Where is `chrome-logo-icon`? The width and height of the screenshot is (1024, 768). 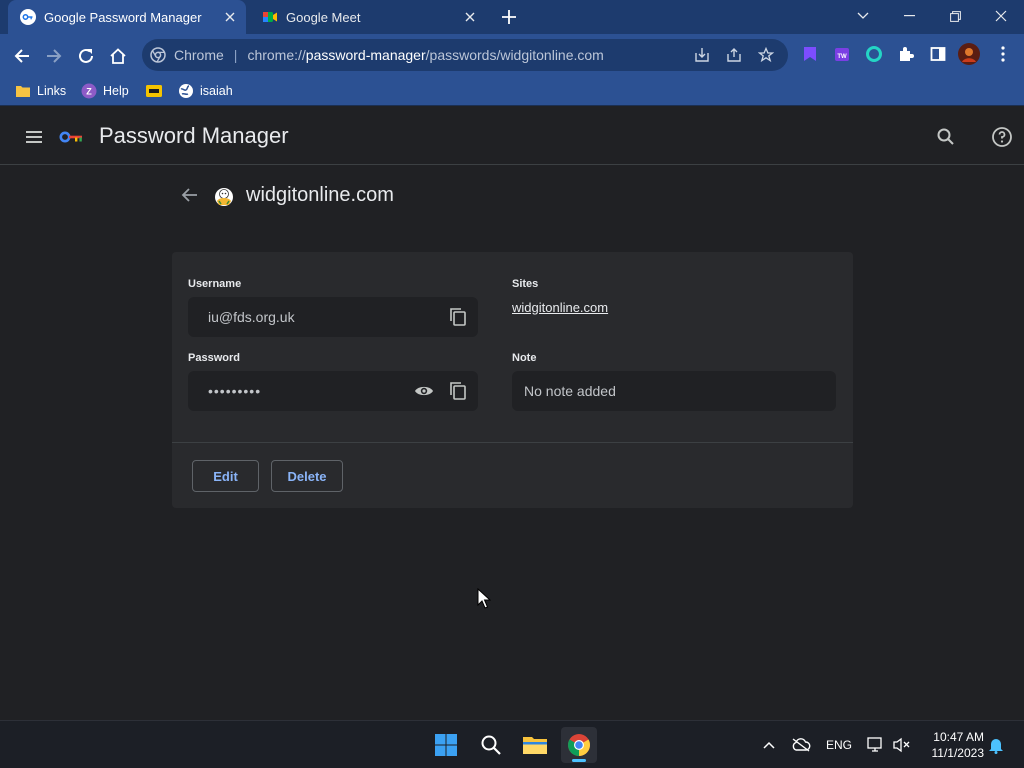 chrome-logo-icon is located at coordinates (158, 55).